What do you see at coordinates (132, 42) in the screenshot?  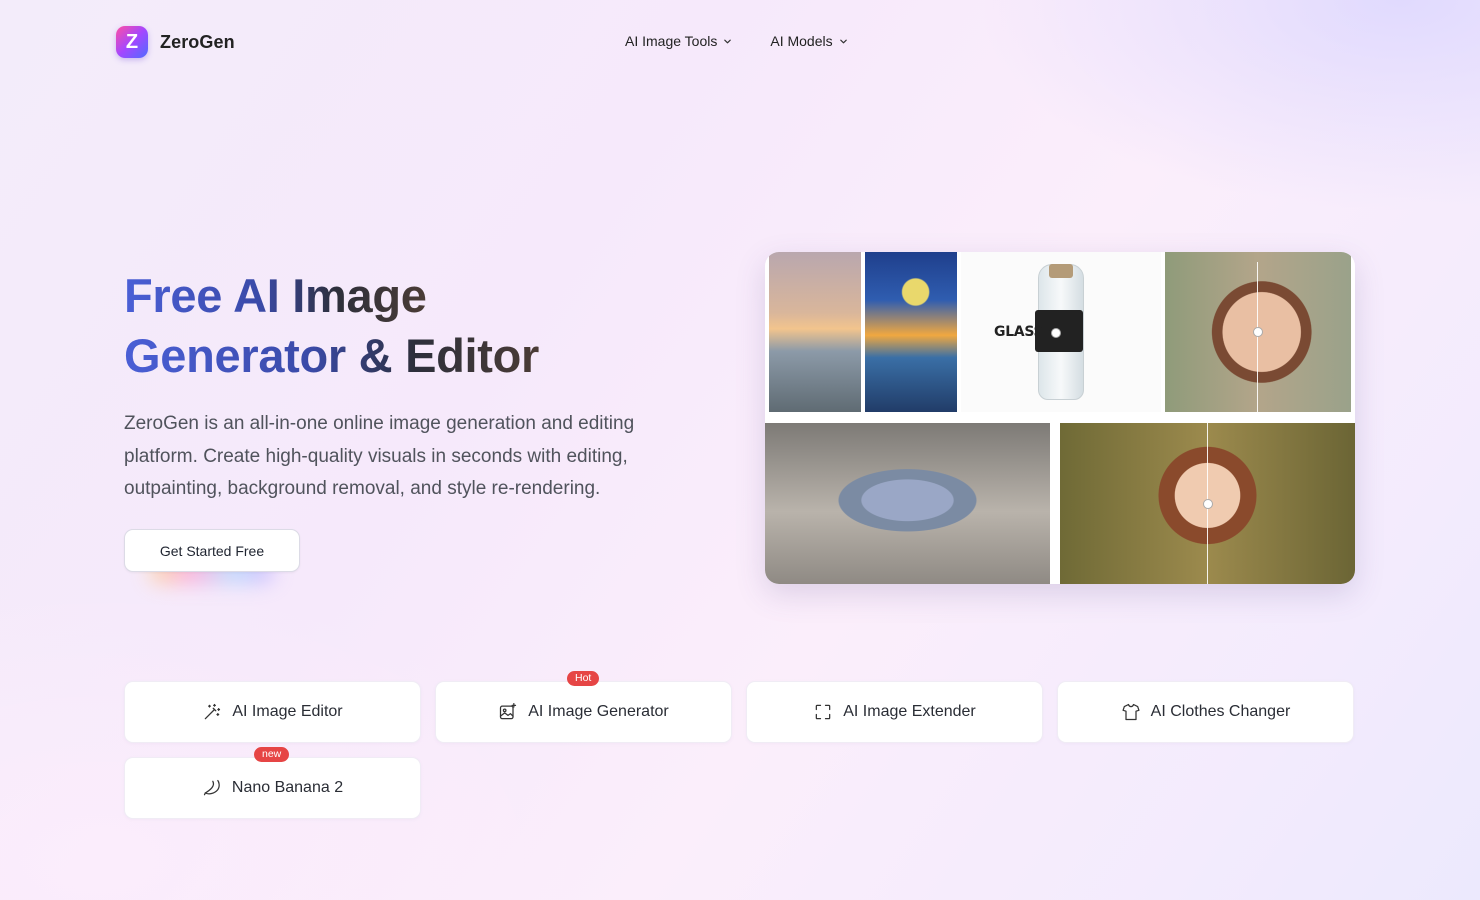 I see `logo-mark-icon: Z` at bounding box center [132, 42].